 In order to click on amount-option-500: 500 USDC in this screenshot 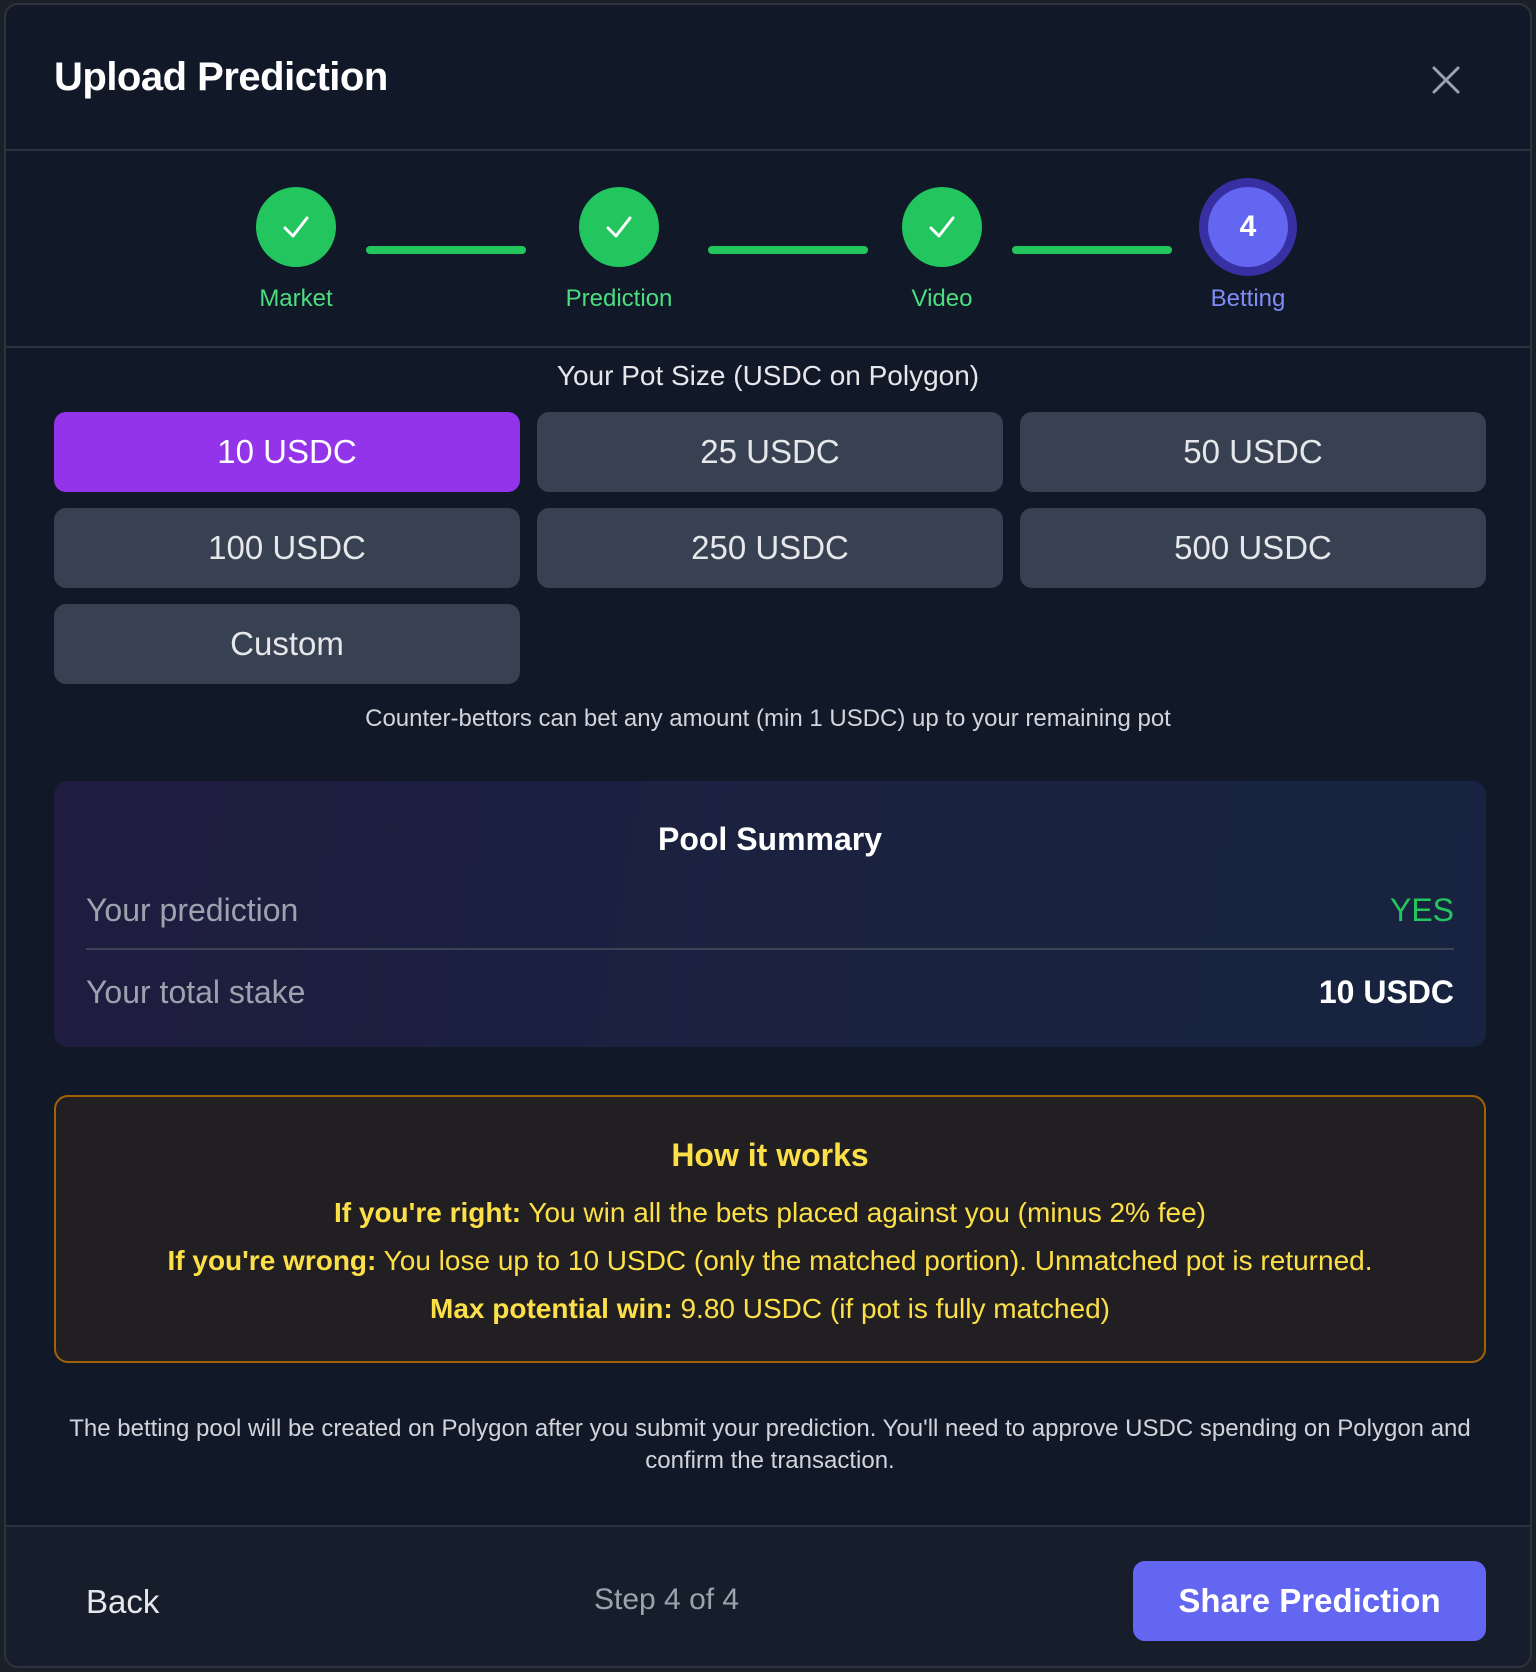, I will do `click(1253, 548)`.